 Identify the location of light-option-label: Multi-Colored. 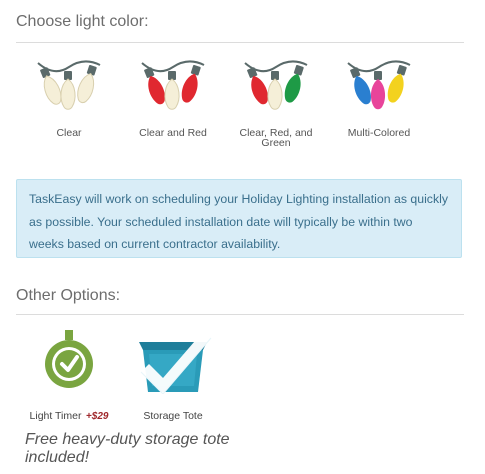
(379, 133).